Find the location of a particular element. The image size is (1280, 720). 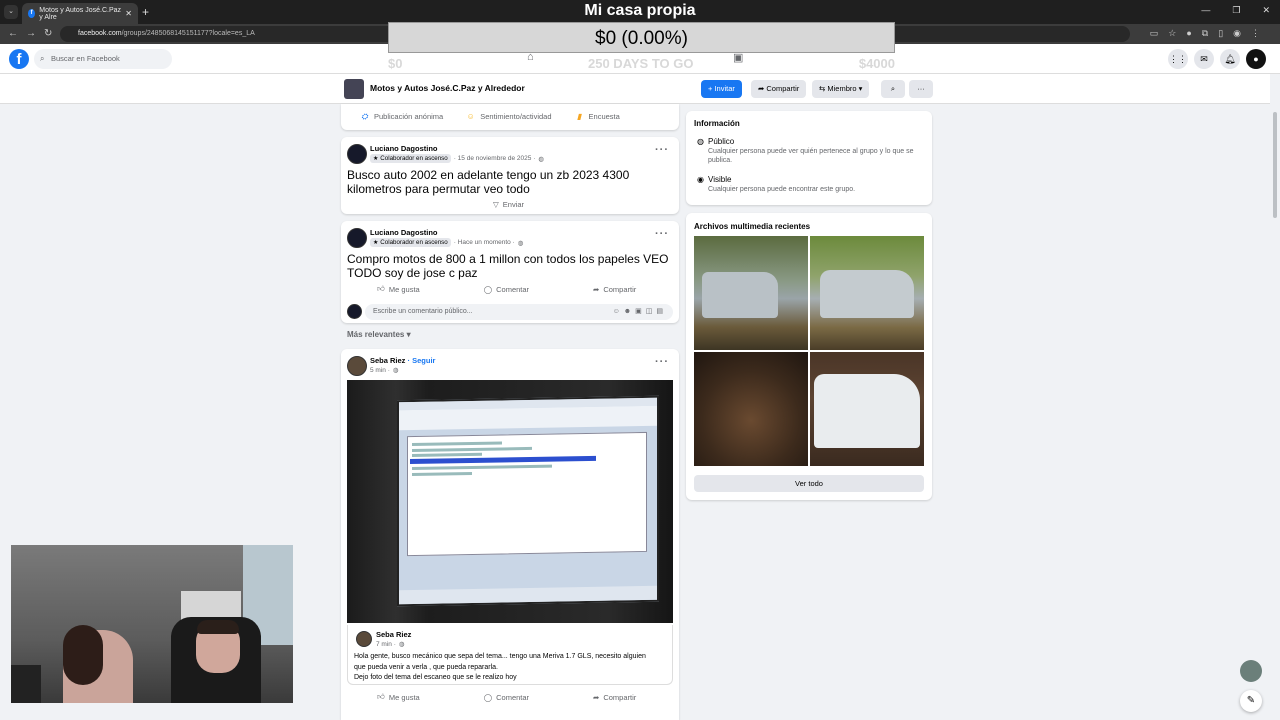

post-author: Seba Riez is located at coordinates (387, 360).